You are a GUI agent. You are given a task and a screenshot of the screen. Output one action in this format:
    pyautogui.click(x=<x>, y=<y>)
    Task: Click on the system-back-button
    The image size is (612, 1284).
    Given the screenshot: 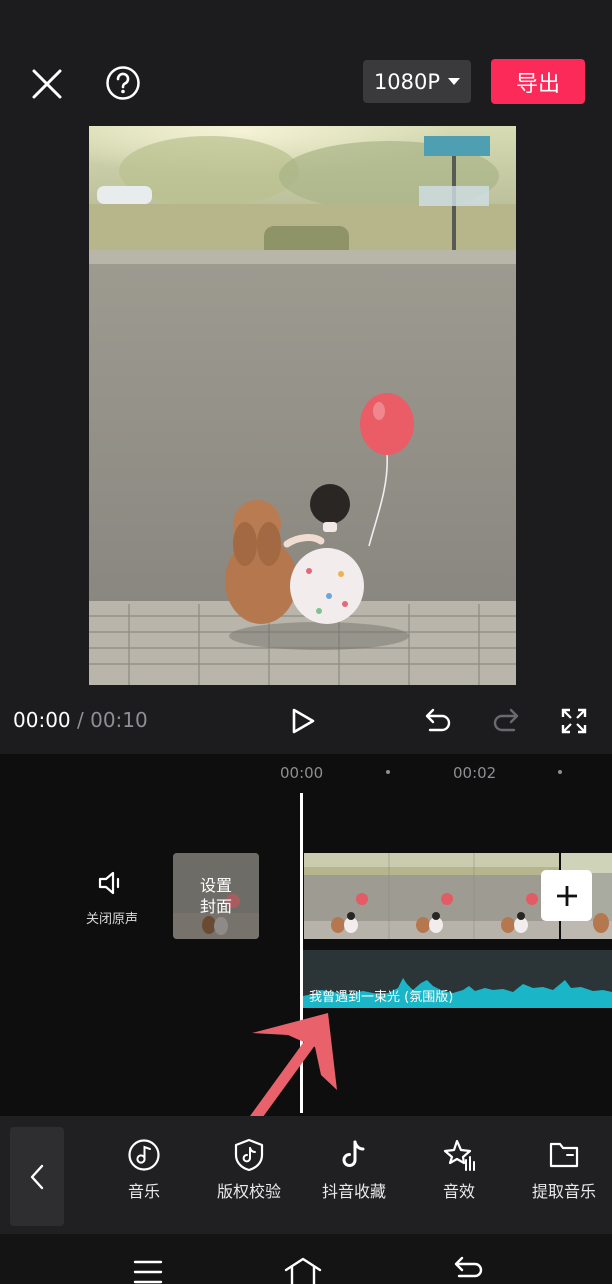 What is the action you would take?
    pyautogui.click(x=466, y=1269)
    